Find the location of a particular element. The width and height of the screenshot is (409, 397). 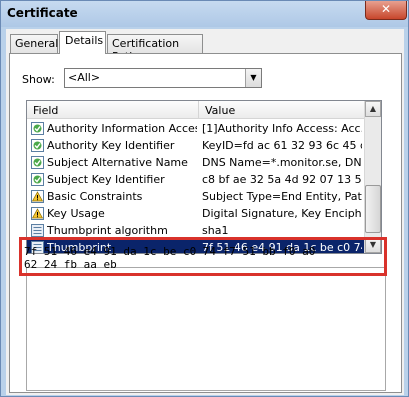

list-scrollbar: ▲ ▼ is located at coordinates (372, 177).